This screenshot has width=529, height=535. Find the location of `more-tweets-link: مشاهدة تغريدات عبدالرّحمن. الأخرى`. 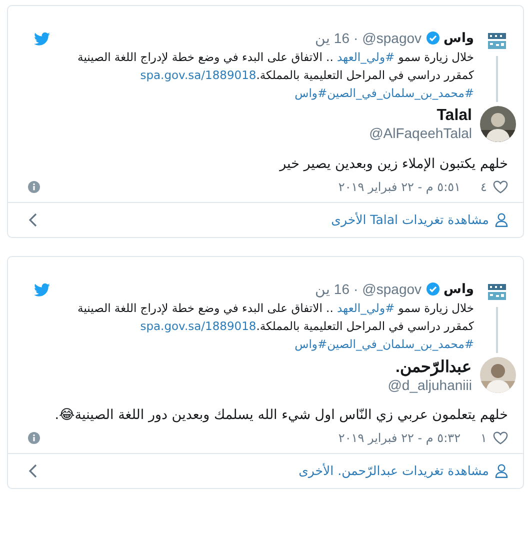

more-tweets-link: مشاهدة تغريدات عبدالرّحمن. الأخرى is located at coordinates (393, 470).